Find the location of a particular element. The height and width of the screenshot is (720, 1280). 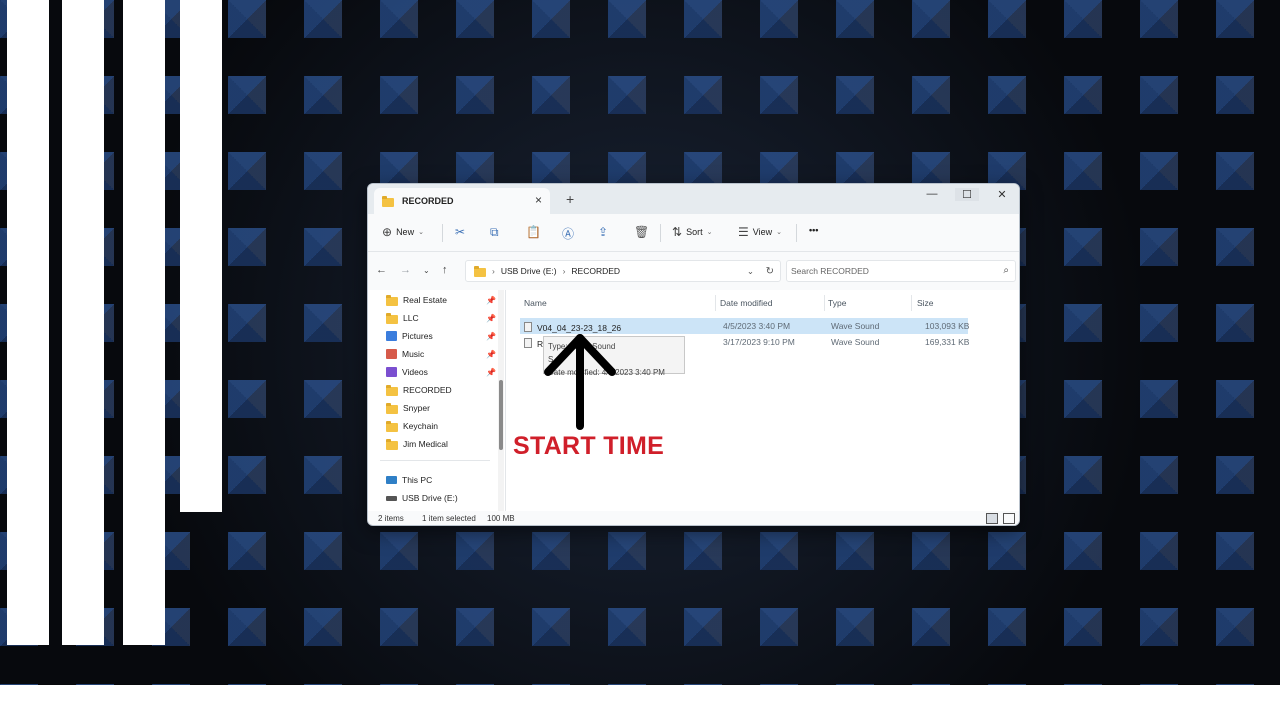

file-date: 3/17/2023 9:10 PM is located at coordinates (759, 342).